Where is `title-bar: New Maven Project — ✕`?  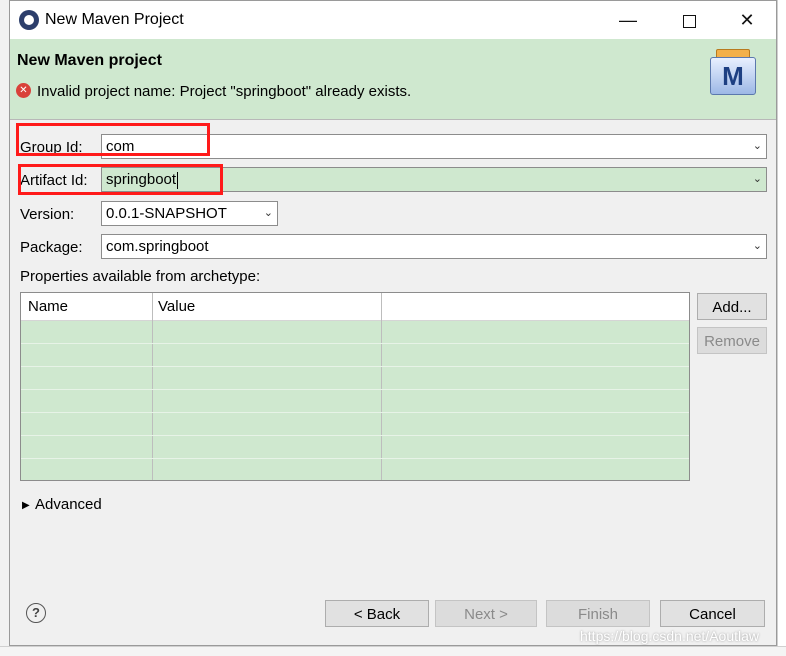
title-bar: New Maven Project — ✕ is located at coordinates (393, 20).